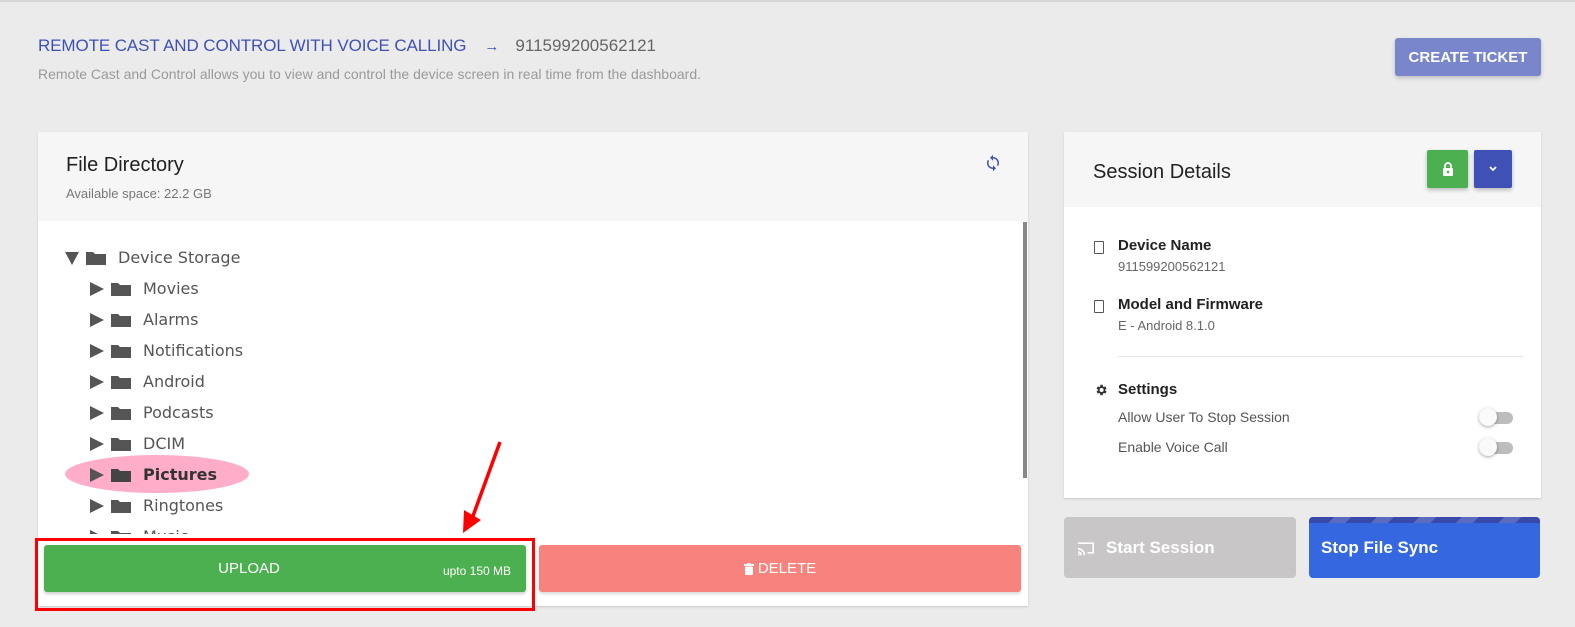  What do you see at coordinates (1025, 350) in the screenshot?
I see `tree-scrollbar` at bounding box center [1025, 350].